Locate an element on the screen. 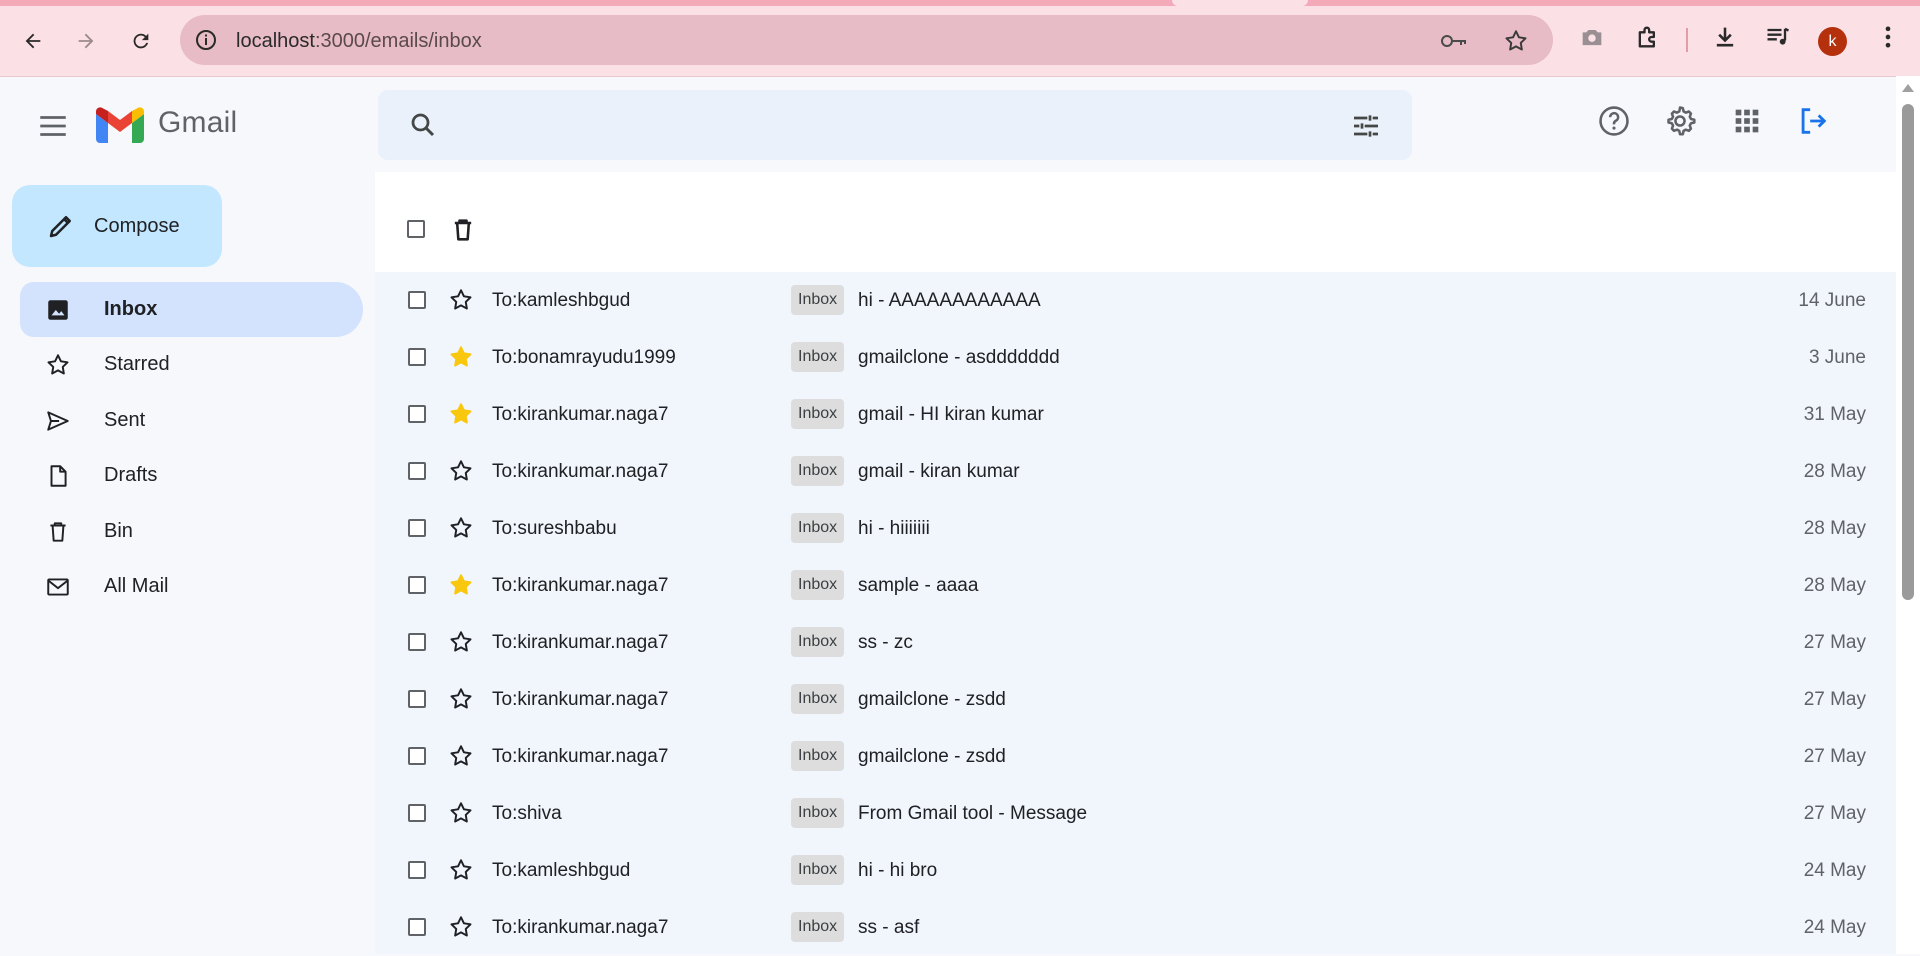 The height and width of the screenshot is (956, 1920). hamburger-menu-icon is located at coordinates (53, 126).